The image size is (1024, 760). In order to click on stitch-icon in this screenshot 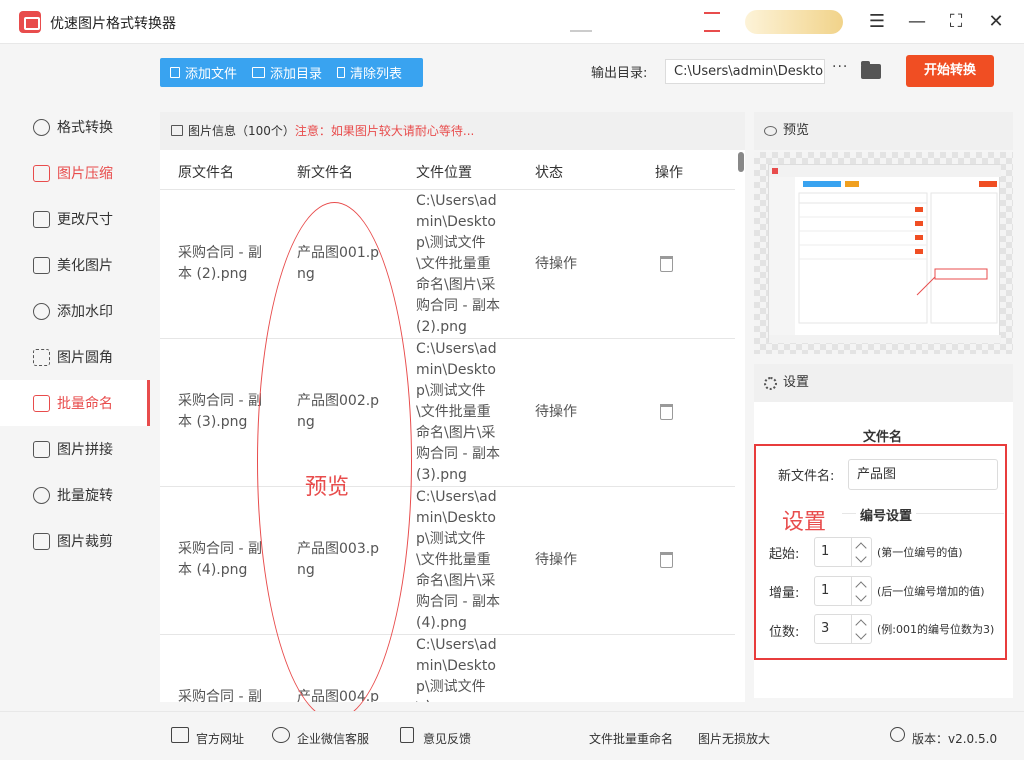, I will do `click(41, 449)`.